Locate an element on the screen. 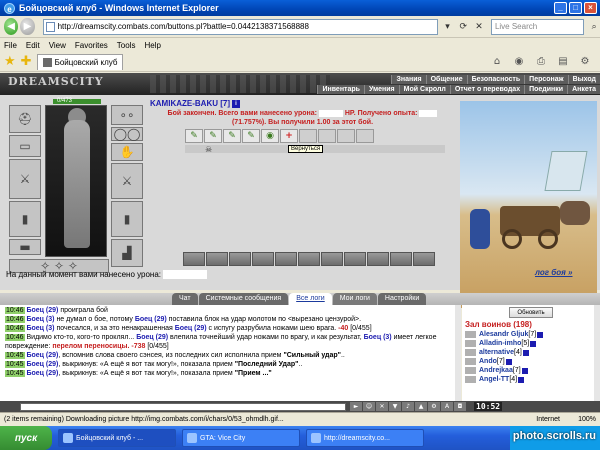 This screenshot has width=600, height=450. menu-favorites: Favorites is located at coordinates (91, 45).